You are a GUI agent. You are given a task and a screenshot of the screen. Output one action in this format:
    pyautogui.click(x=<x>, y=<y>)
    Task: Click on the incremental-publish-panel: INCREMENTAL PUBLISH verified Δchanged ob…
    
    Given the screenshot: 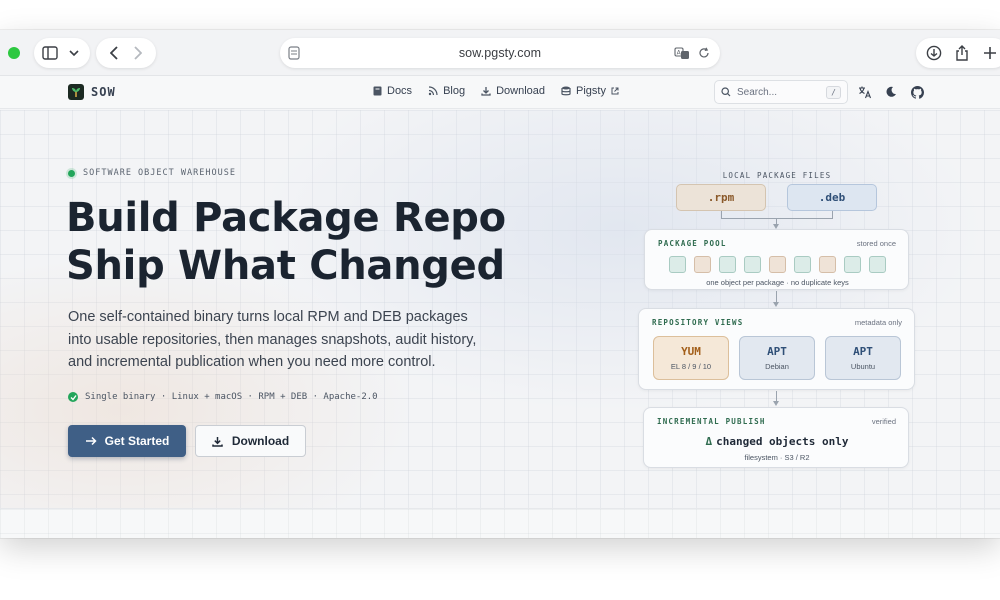 What is the action you would take?
    pyautogui.click(x=776, y=437)
    